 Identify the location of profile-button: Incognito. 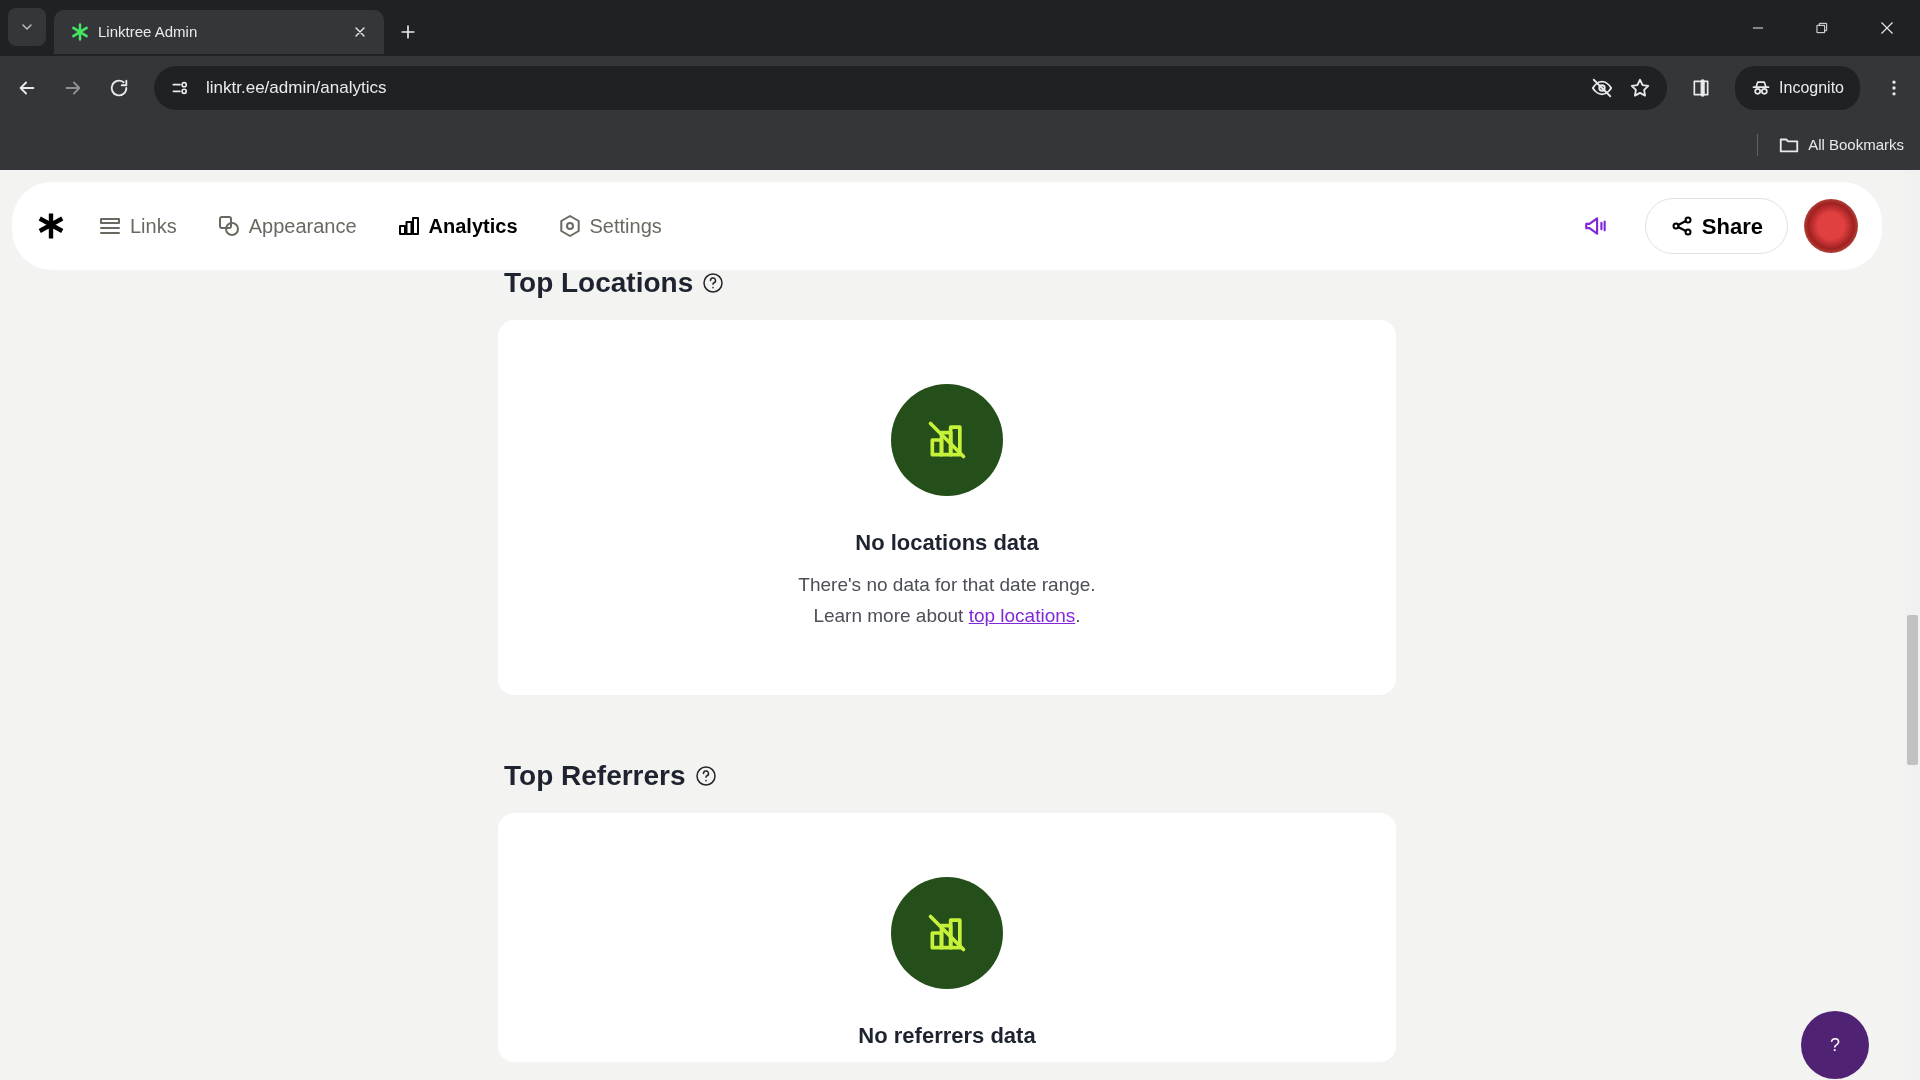
(1797, 88).